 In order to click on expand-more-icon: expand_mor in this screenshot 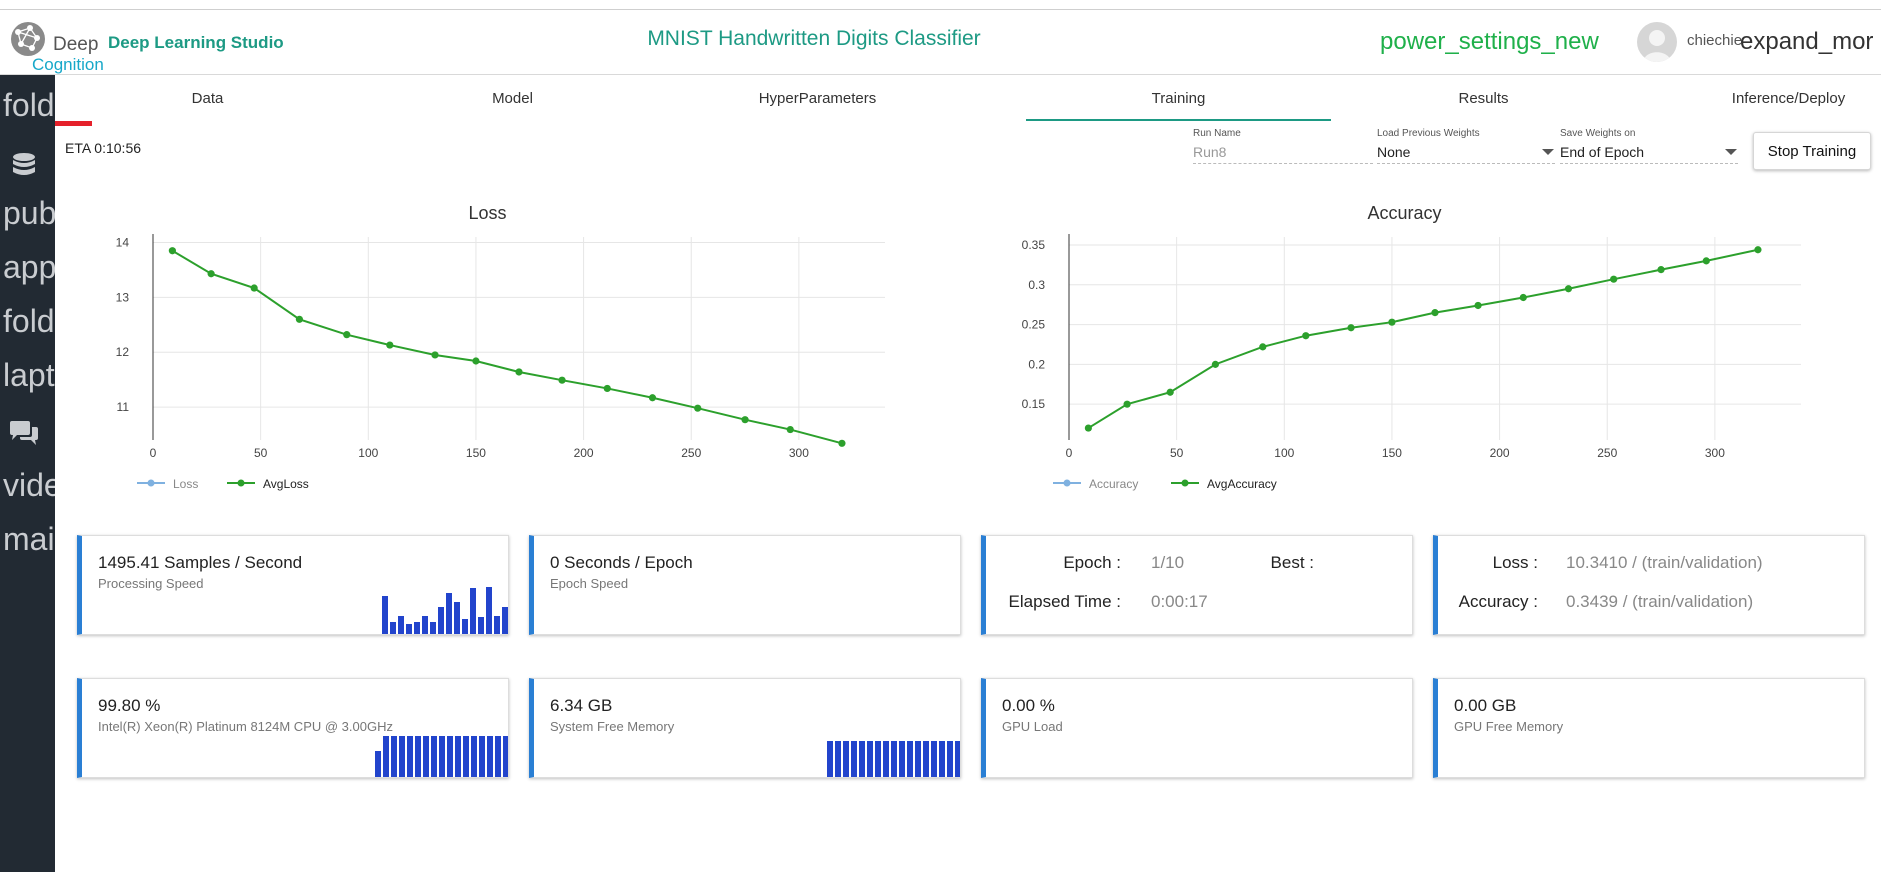, I will do `click(1806, 42)`.